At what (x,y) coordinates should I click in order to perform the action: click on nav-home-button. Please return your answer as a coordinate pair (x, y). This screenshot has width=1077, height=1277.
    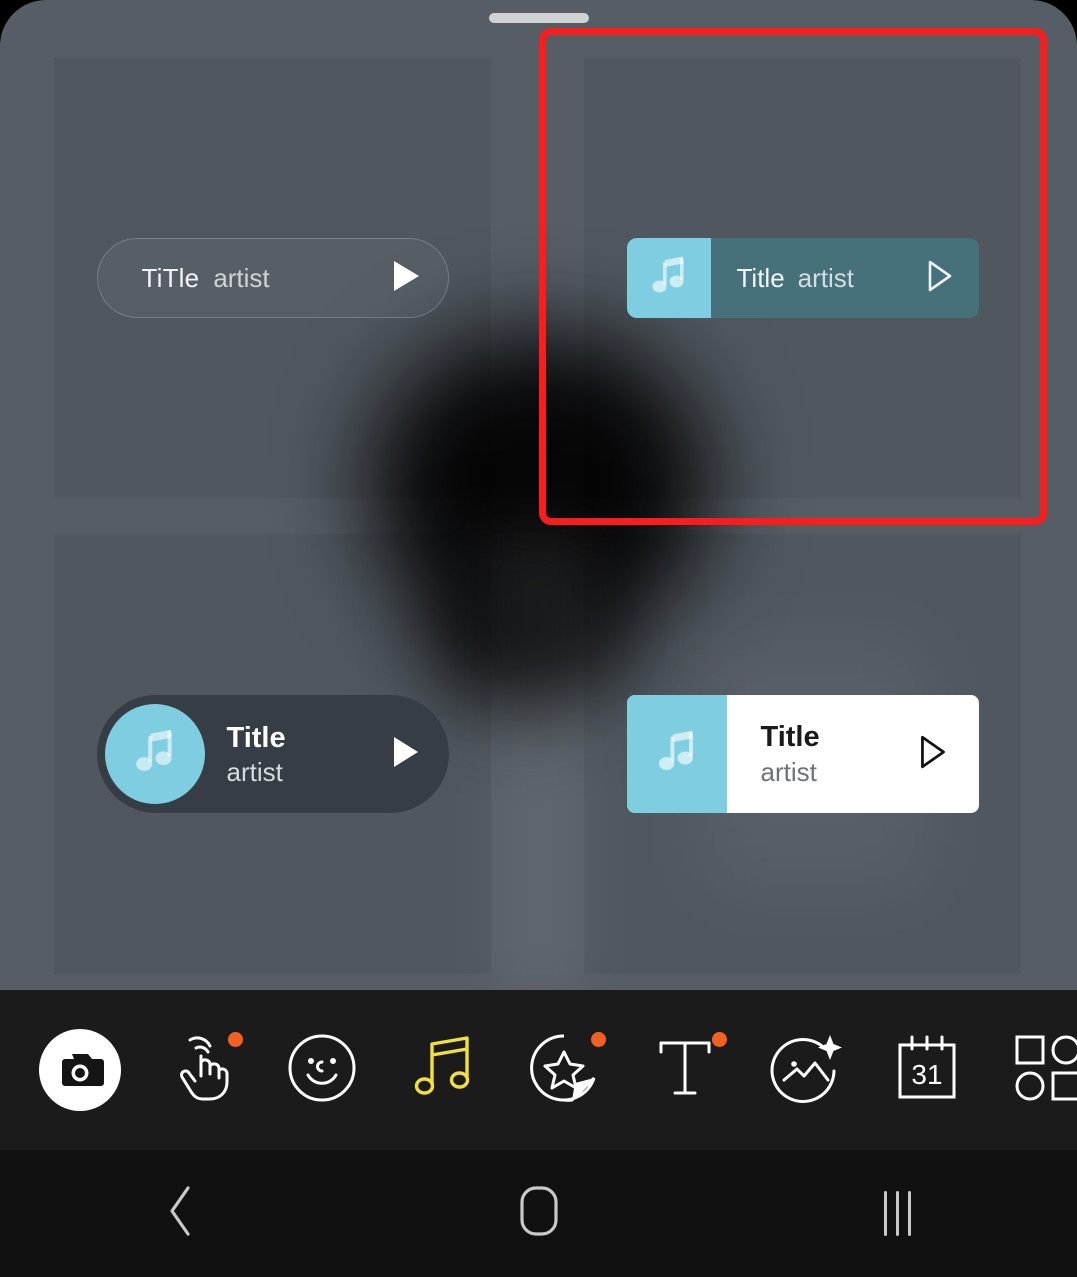
    Looking at the image, I should click on (538, 1213).